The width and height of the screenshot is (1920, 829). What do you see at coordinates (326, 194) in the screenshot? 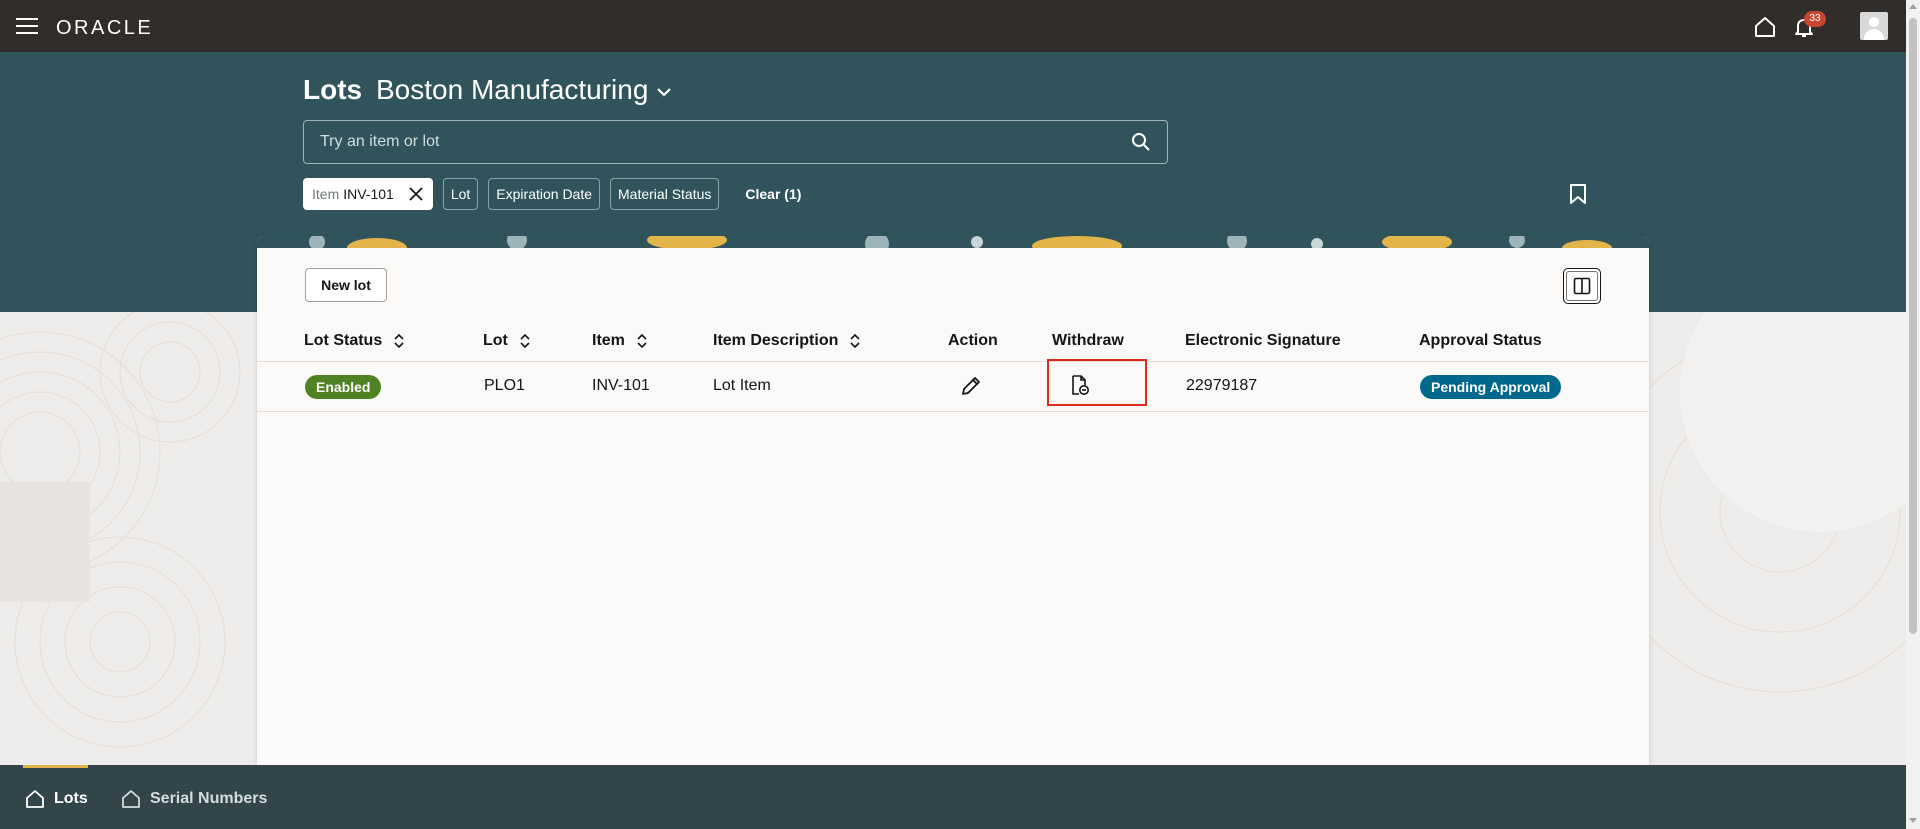
I see `chip-key: Item` at bounding box center [326, 194].